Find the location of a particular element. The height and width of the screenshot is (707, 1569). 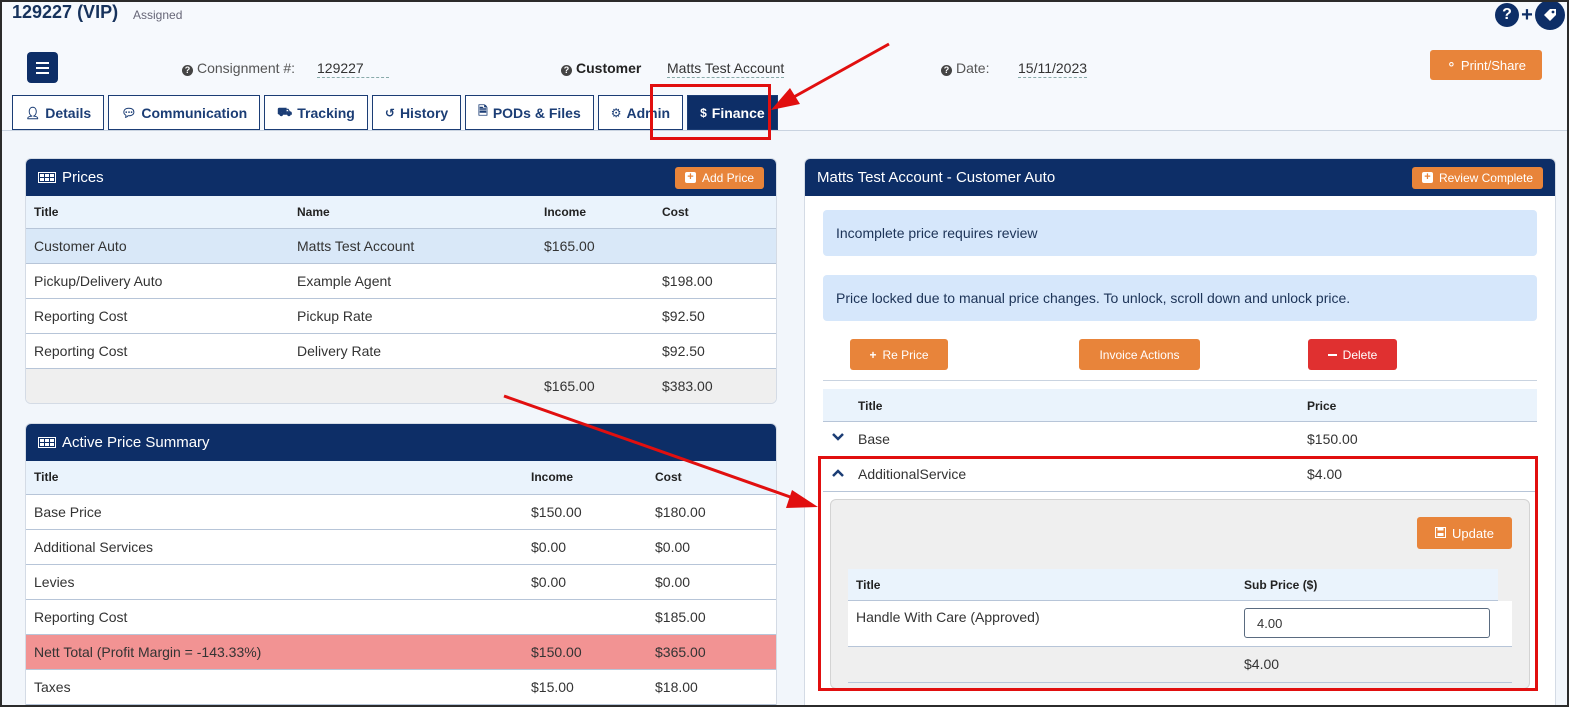

tab-divider is located at coordinates (784, 130).